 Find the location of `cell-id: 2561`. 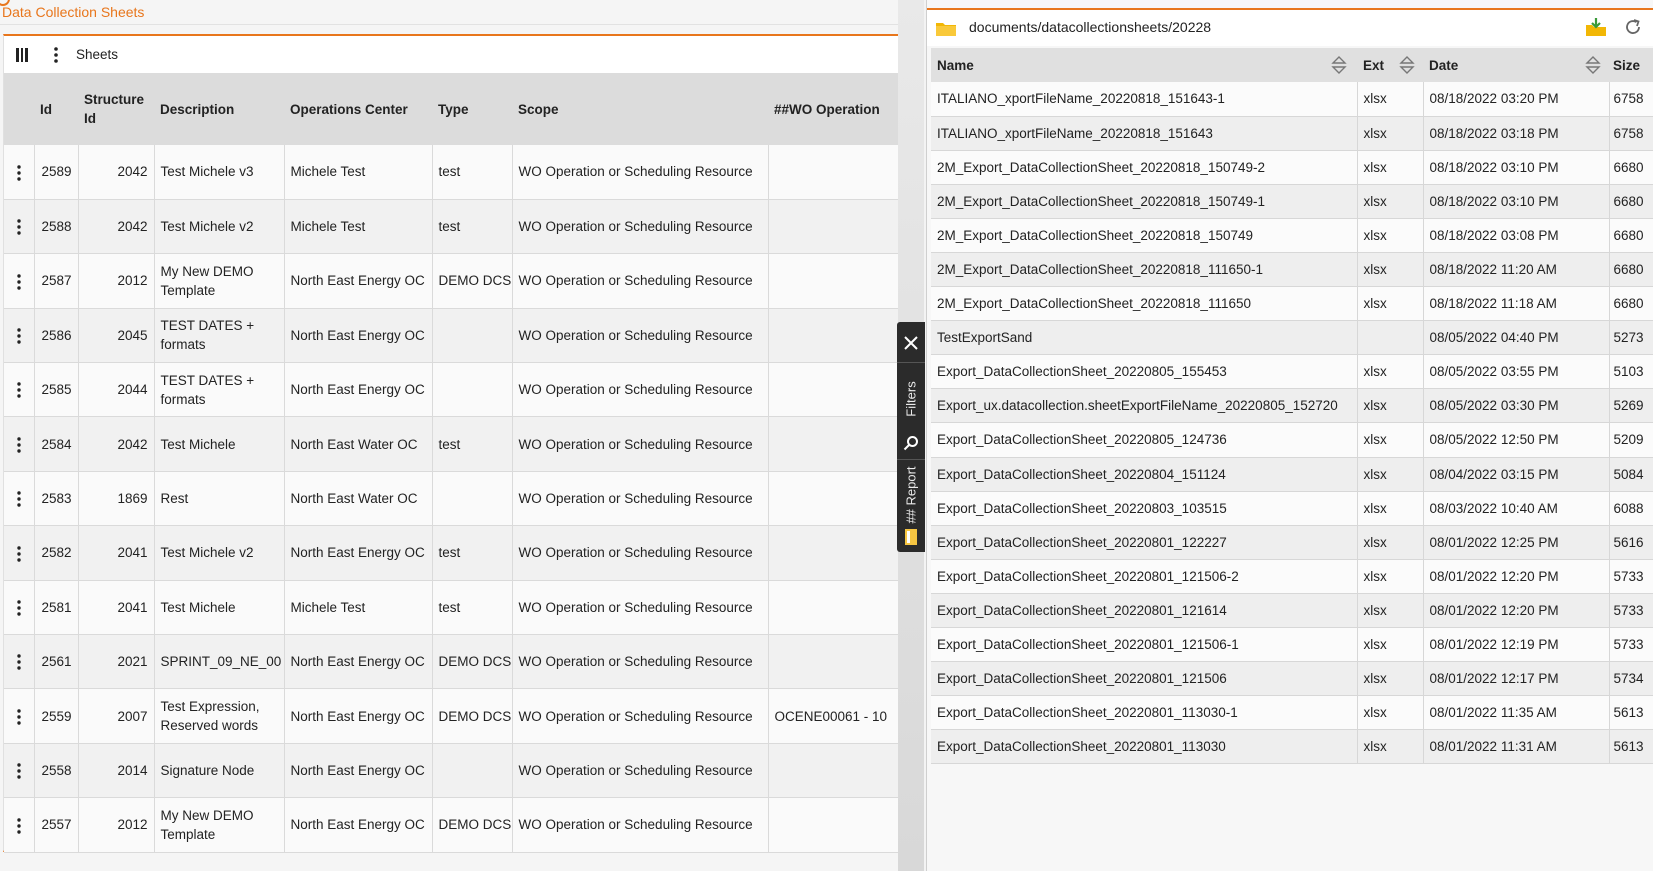

cell-id: 2561 is located at coordinates (56, 662).